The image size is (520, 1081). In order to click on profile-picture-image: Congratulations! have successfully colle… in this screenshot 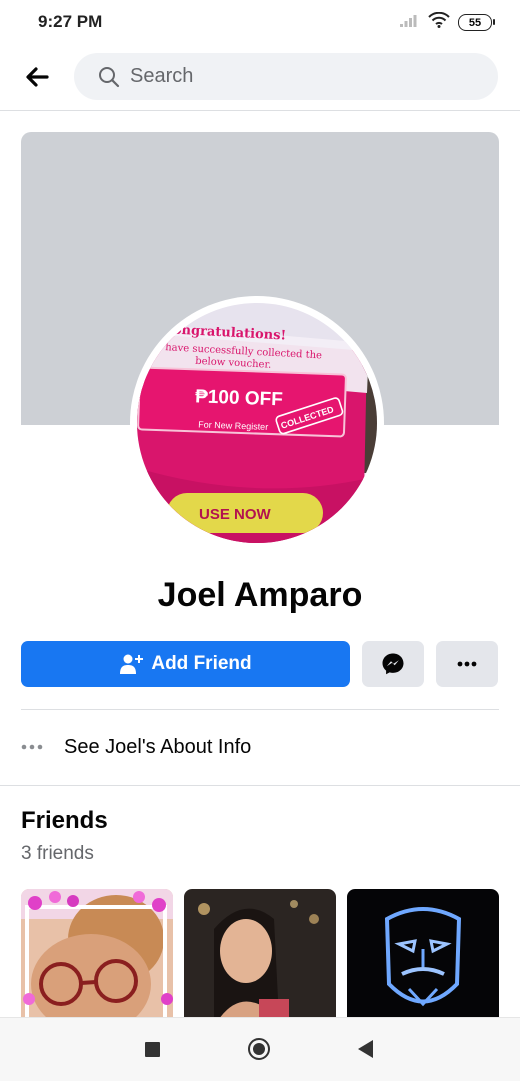, I will do `click(257, 423)`.